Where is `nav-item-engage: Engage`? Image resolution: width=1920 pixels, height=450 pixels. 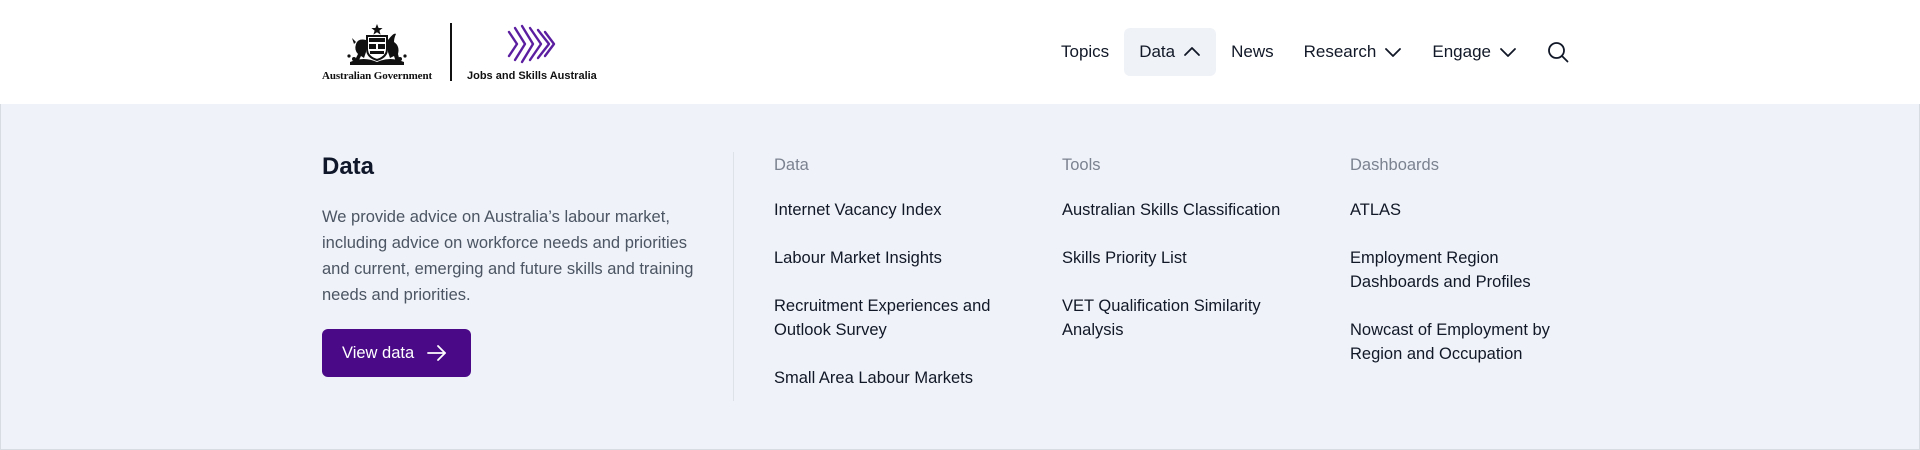
nav-item-engage: Engage is located at coordinates (1474, 52).